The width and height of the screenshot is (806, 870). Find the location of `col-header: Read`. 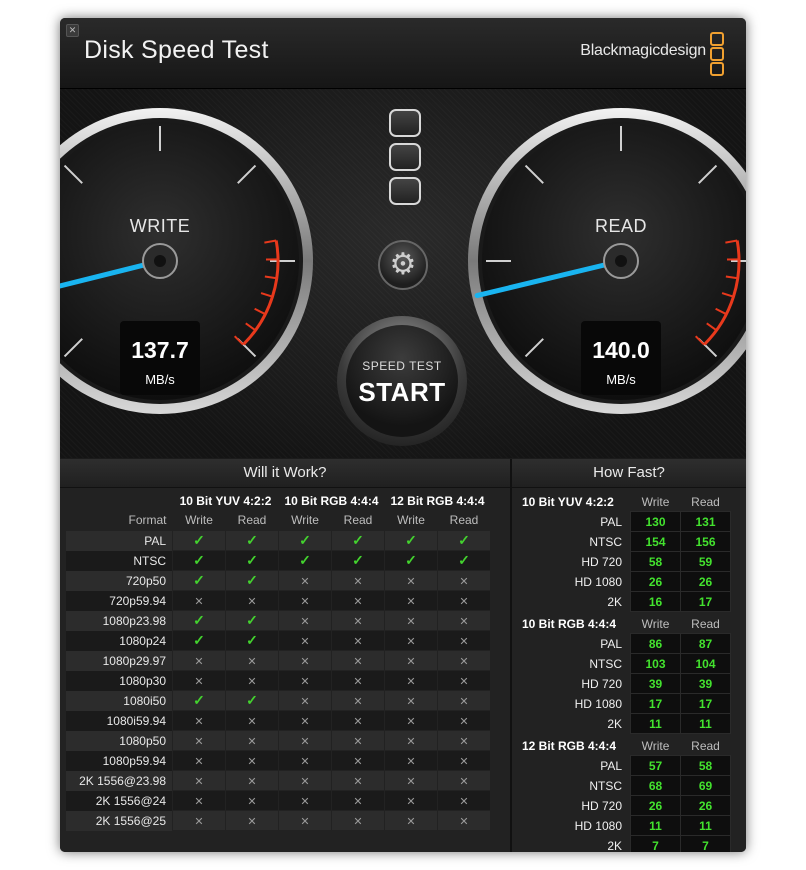

col-header: Read is located at coordinates (358, 520).